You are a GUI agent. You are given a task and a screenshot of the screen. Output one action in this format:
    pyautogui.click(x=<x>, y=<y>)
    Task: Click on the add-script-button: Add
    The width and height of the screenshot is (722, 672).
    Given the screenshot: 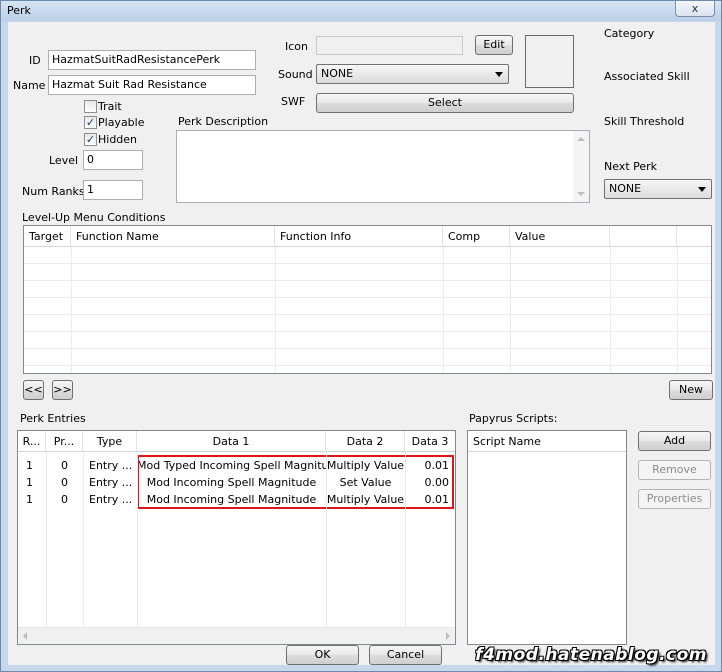 What is the action you would take?
    pyautogui.click(x=674, y=441)
    